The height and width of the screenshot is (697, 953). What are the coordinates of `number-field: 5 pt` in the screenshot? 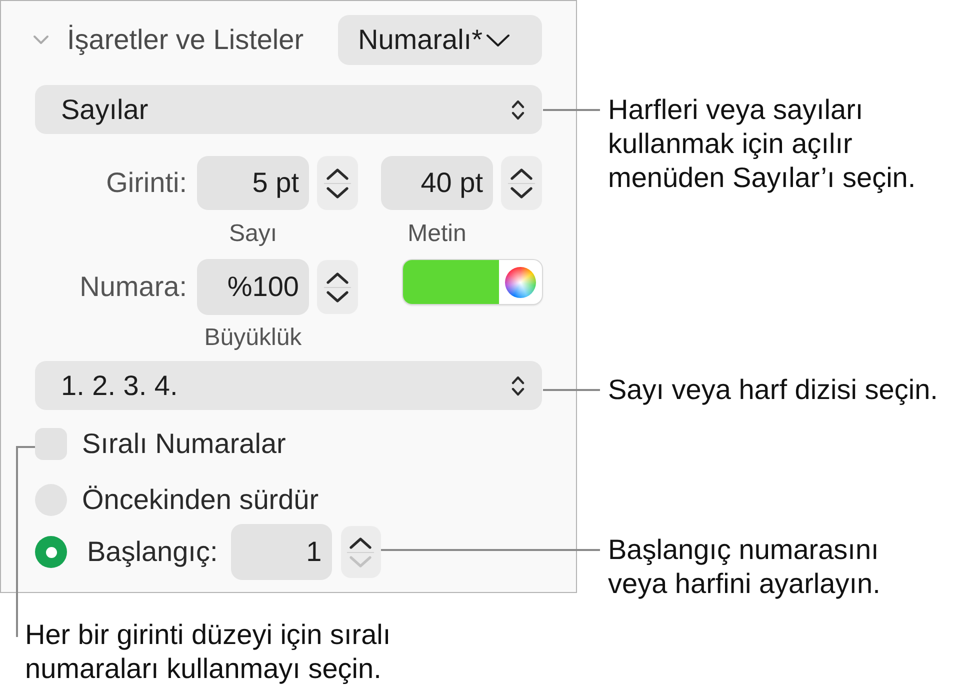 It's located at (253, 183).